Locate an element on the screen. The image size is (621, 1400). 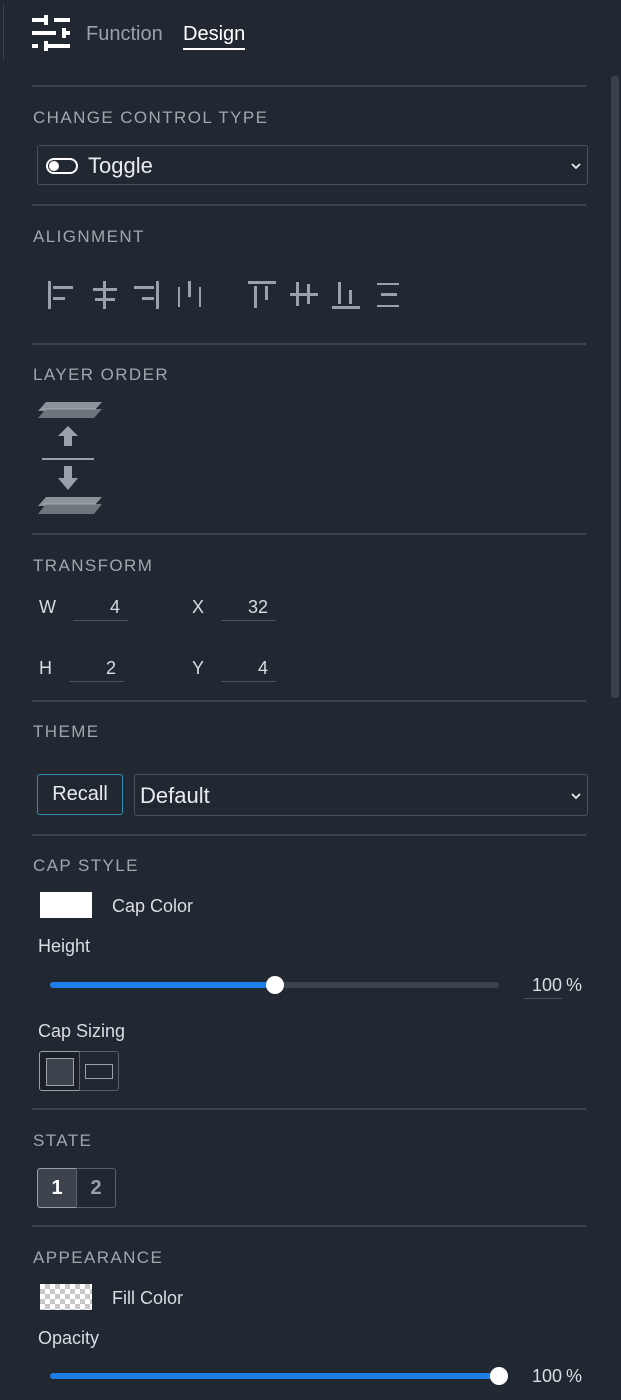
cap-height-slider-fill is located at coordinates (162, 985).